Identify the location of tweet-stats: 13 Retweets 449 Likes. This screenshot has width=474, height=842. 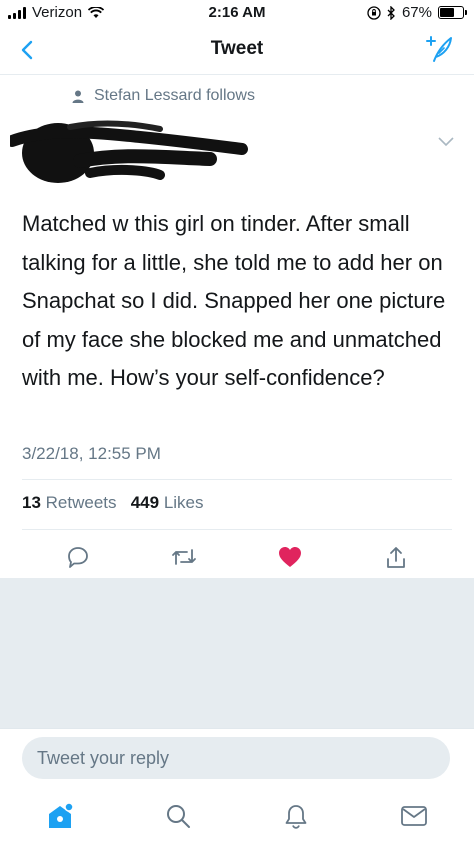
(113, 503).